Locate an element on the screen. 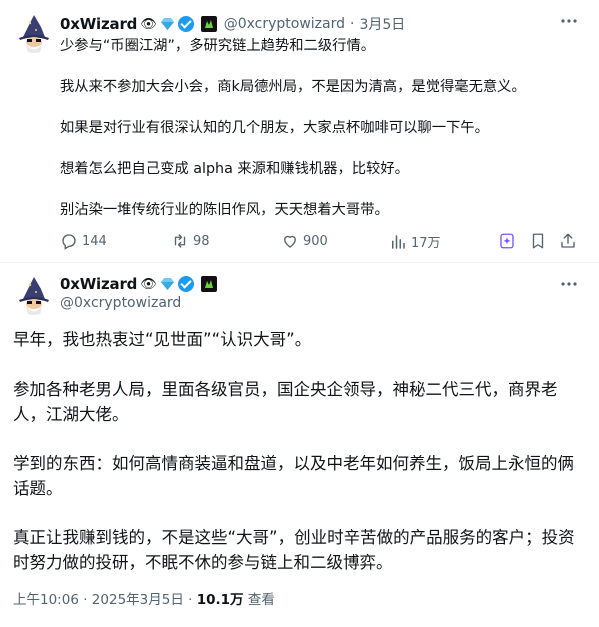  views-count: 17万 is located at coordinates (426, 243).